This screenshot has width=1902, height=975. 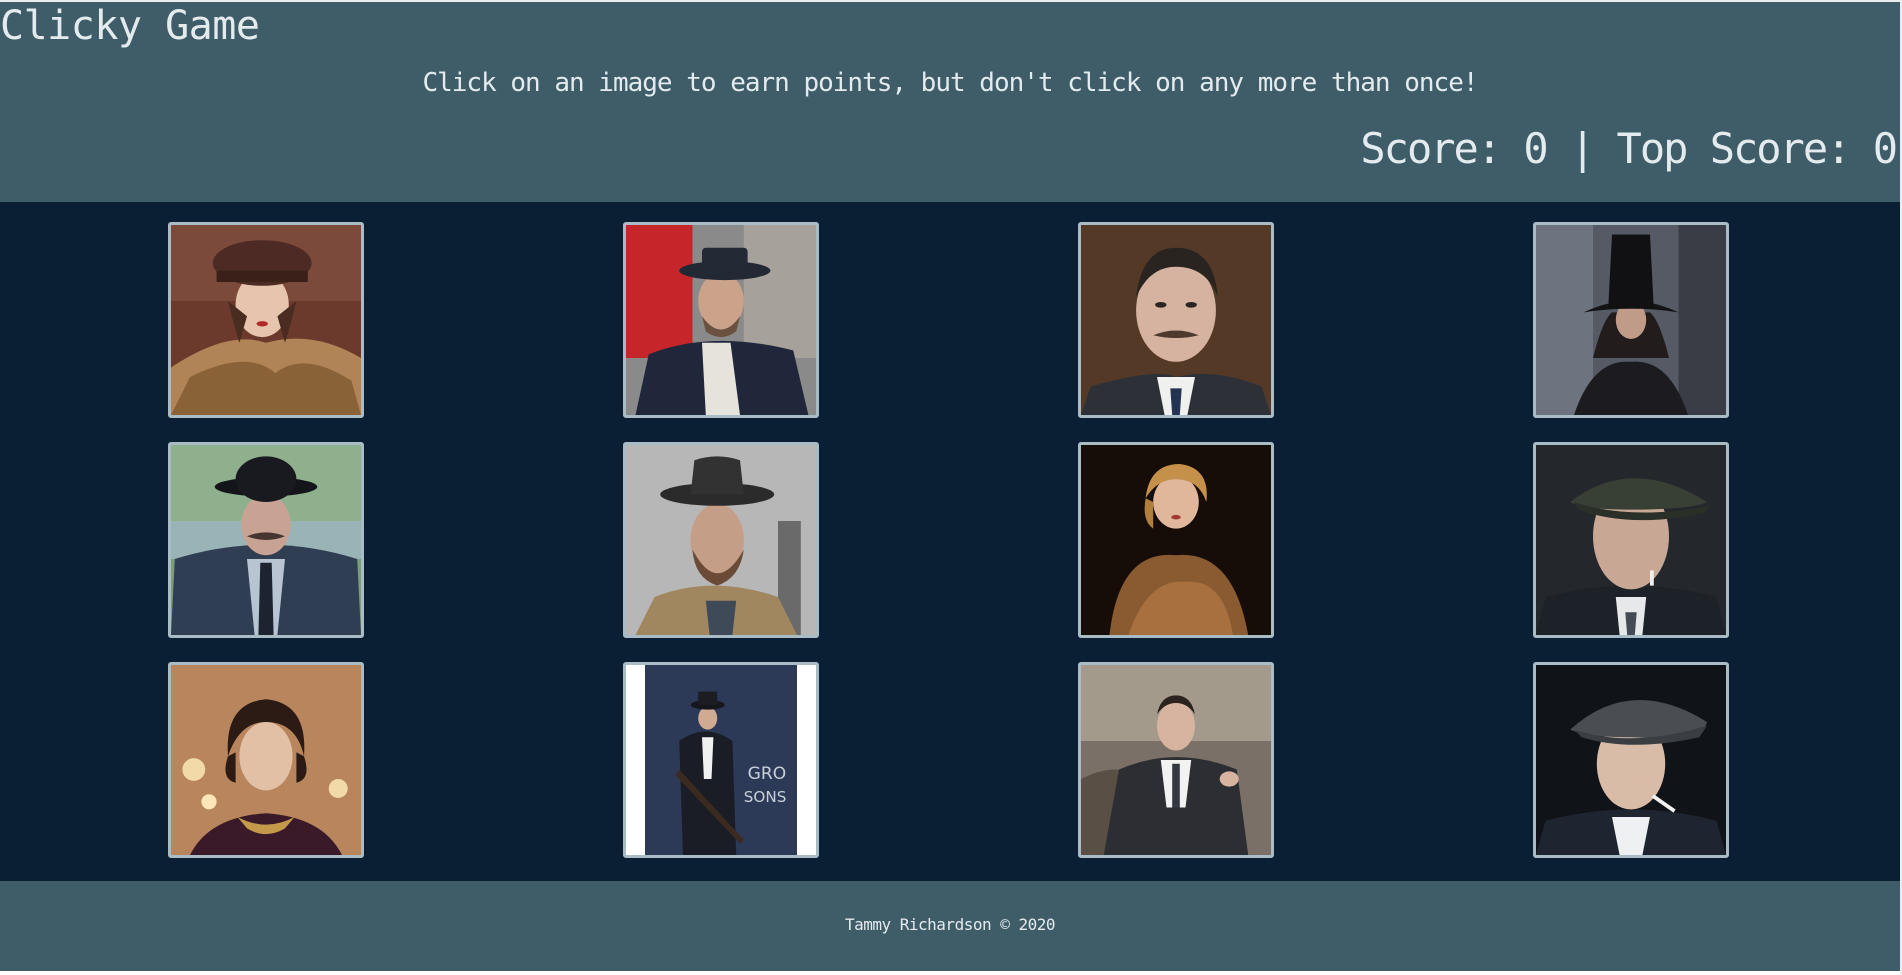 I want to click on card-man-flat-cap, so click(x=1631, y=540).